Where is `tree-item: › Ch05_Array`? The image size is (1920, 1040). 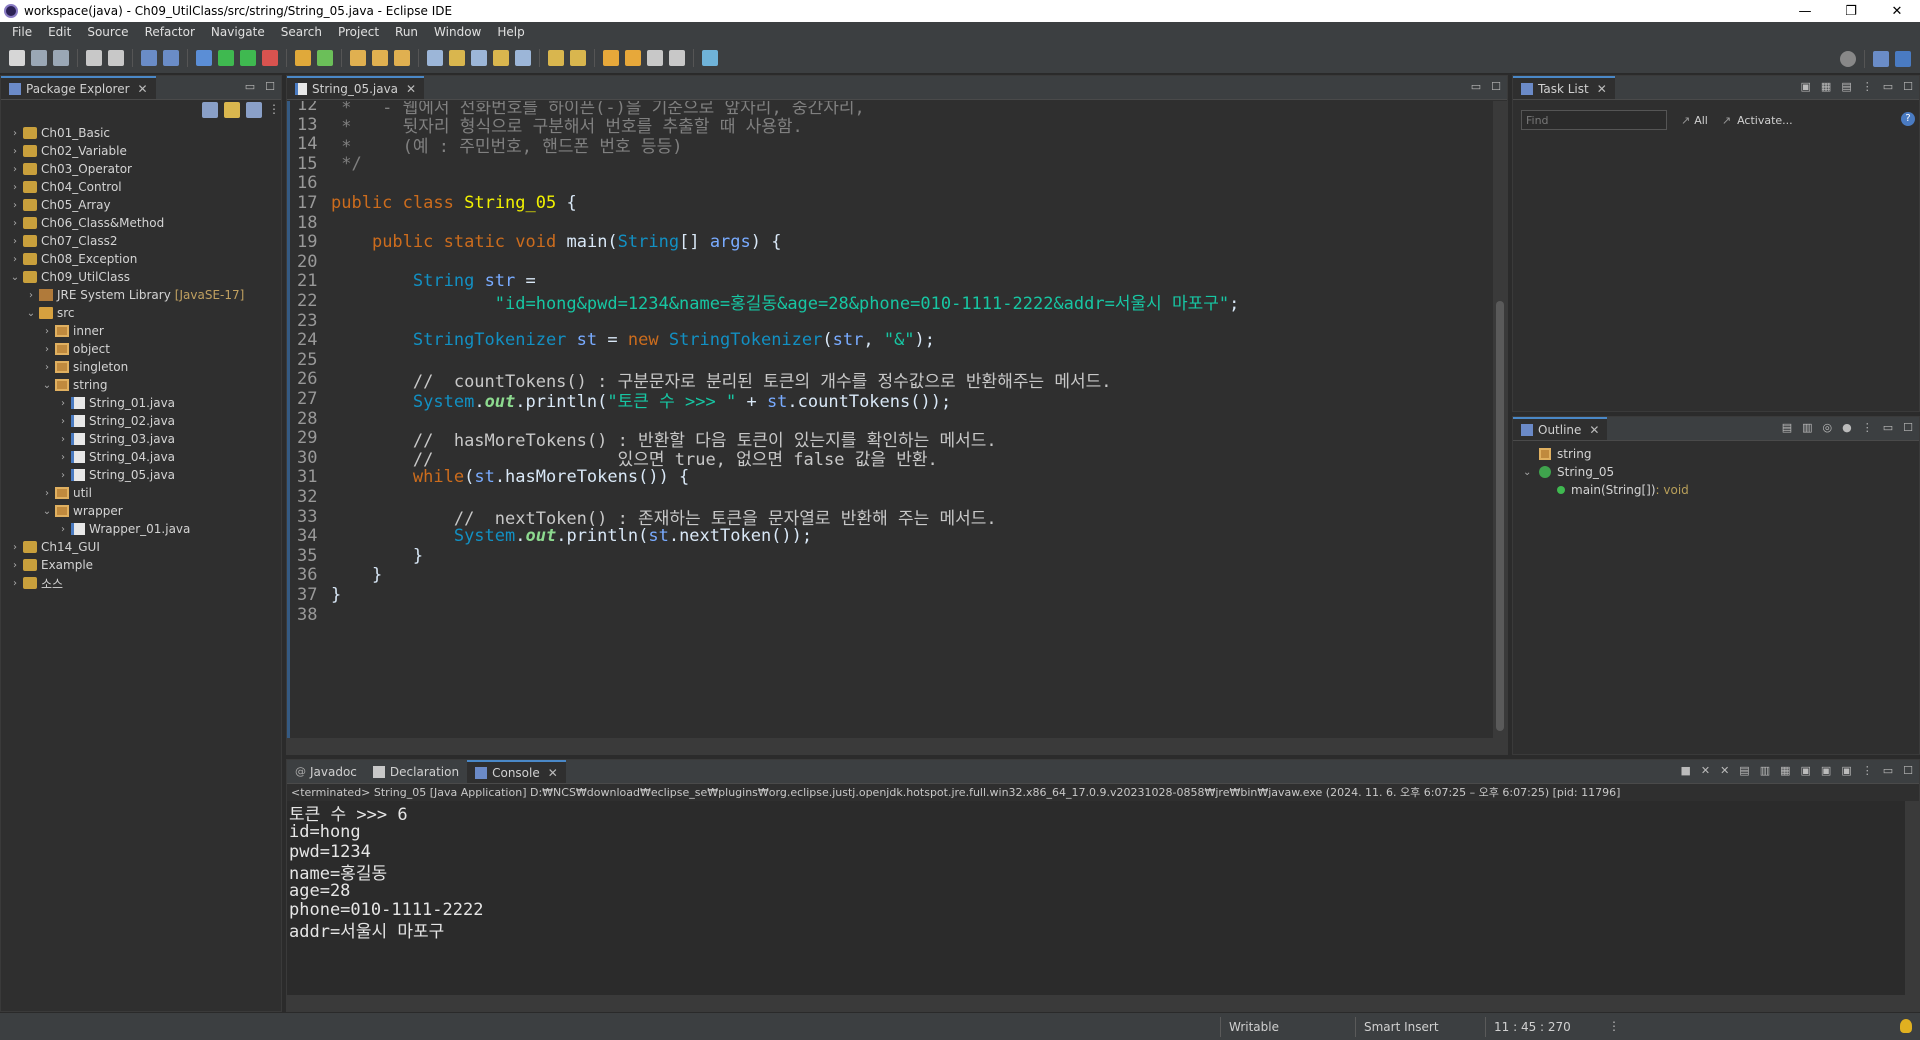 tree-item: › Ch05_Array is located at coordinates (141, 205).